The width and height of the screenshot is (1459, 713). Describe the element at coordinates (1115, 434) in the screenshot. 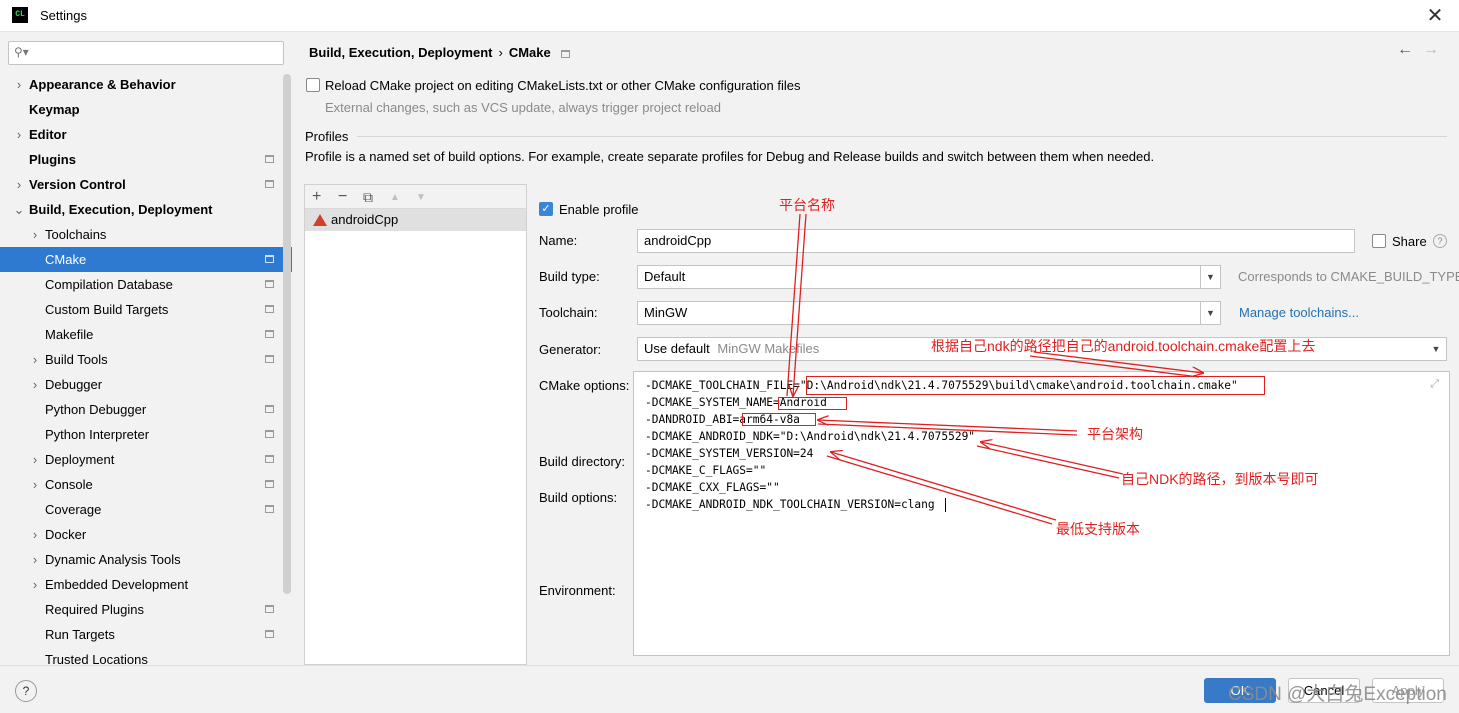

I see `annotation-platform-arch: 平台架构` at that location.